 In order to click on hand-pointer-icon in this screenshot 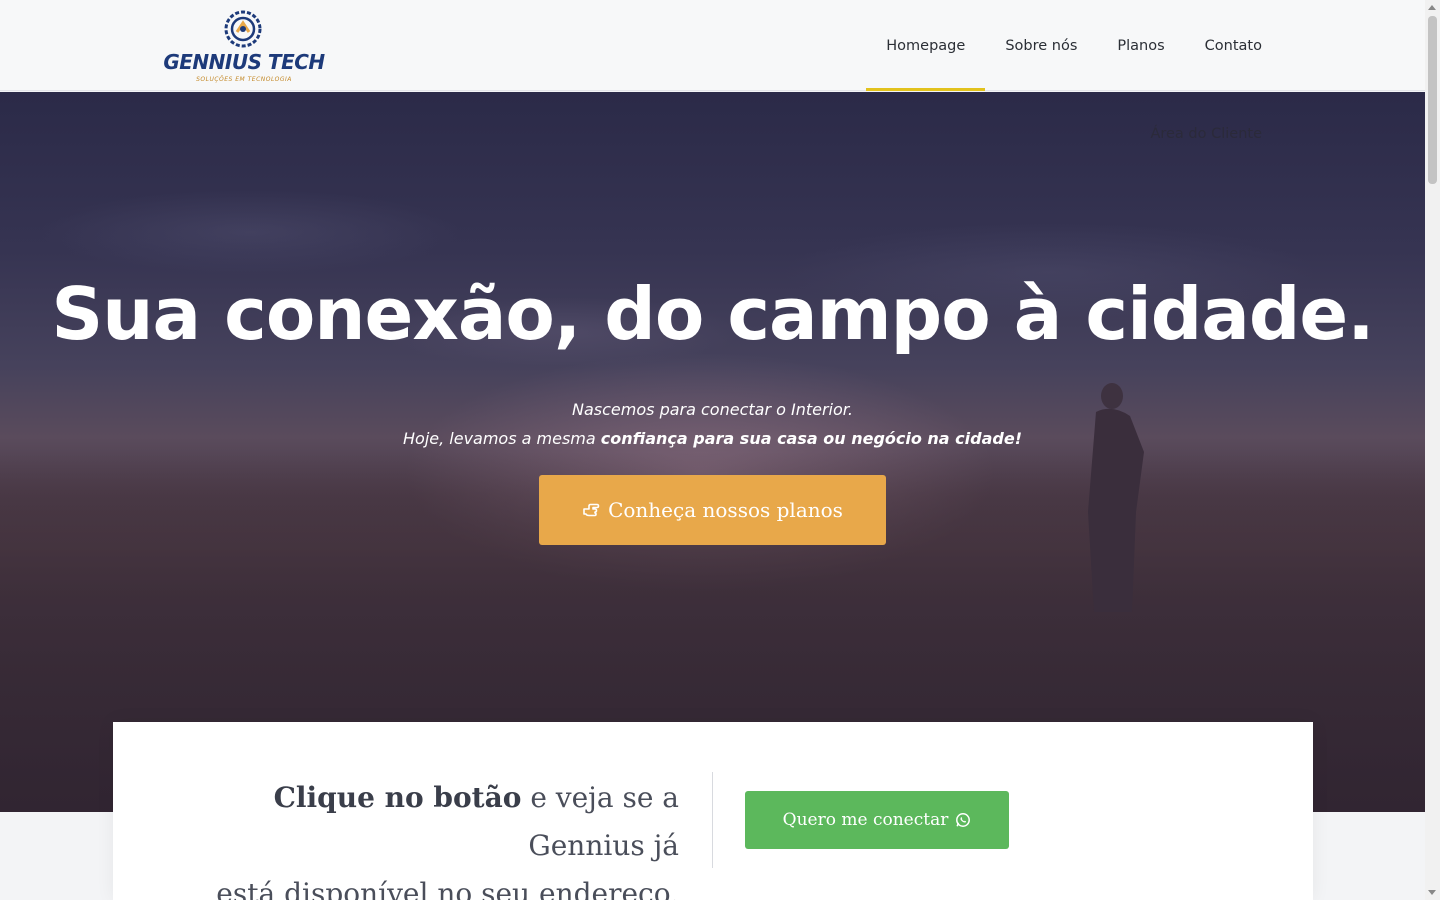, I will do `click(591, 510)`.